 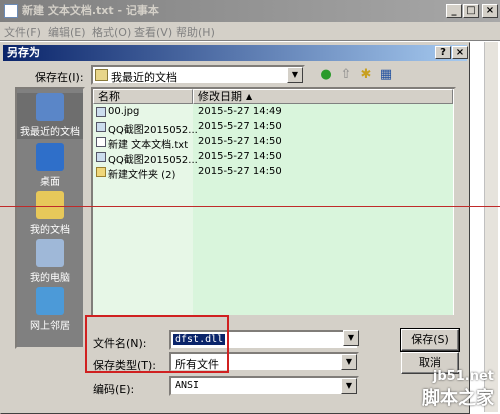 I want to click on place-mycomputer-label: 我的电脑, so click(x=50, y=278).